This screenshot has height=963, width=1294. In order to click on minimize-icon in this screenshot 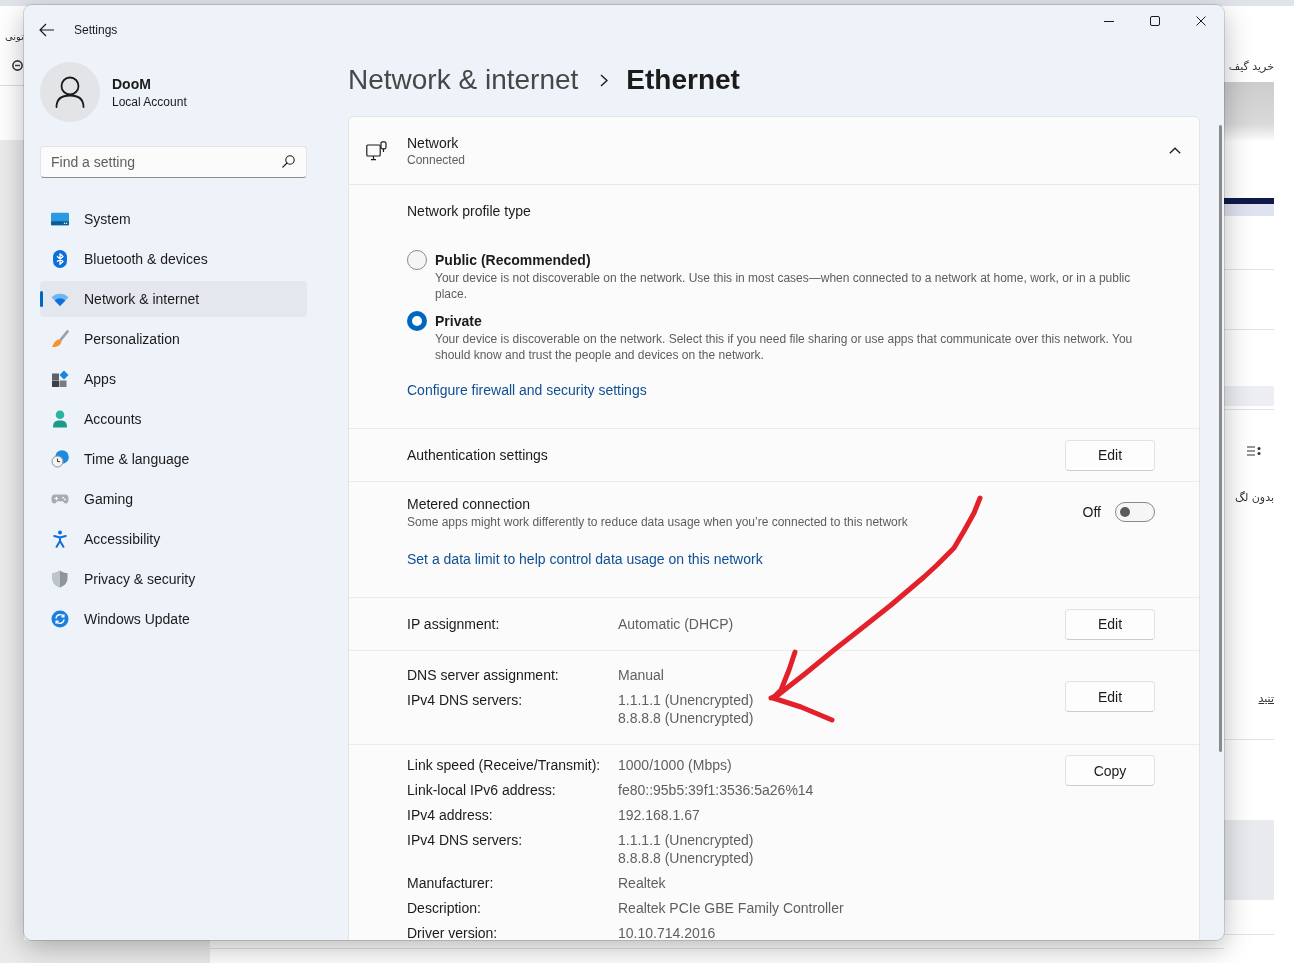, I will do `click(1109, 21)`.